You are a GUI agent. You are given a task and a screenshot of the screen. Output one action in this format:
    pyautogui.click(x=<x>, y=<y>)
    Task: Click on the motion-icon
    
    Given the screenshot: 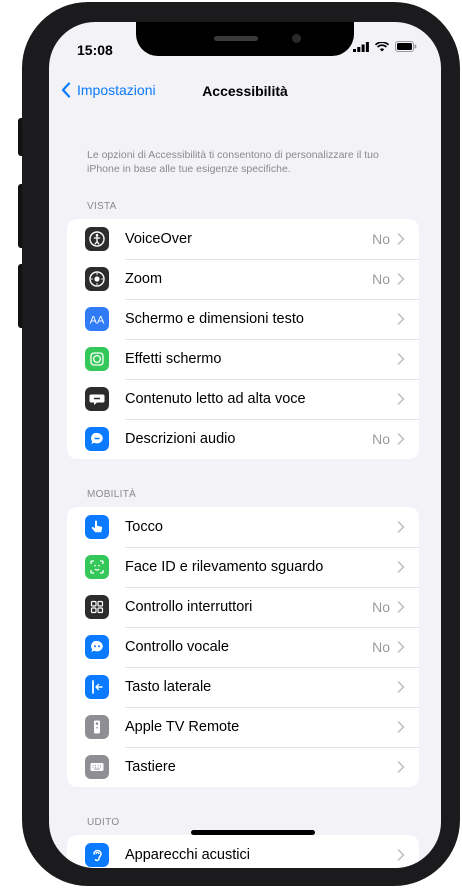 What is the action you would take?
    pyautogui.click(x=97, y=359)
    